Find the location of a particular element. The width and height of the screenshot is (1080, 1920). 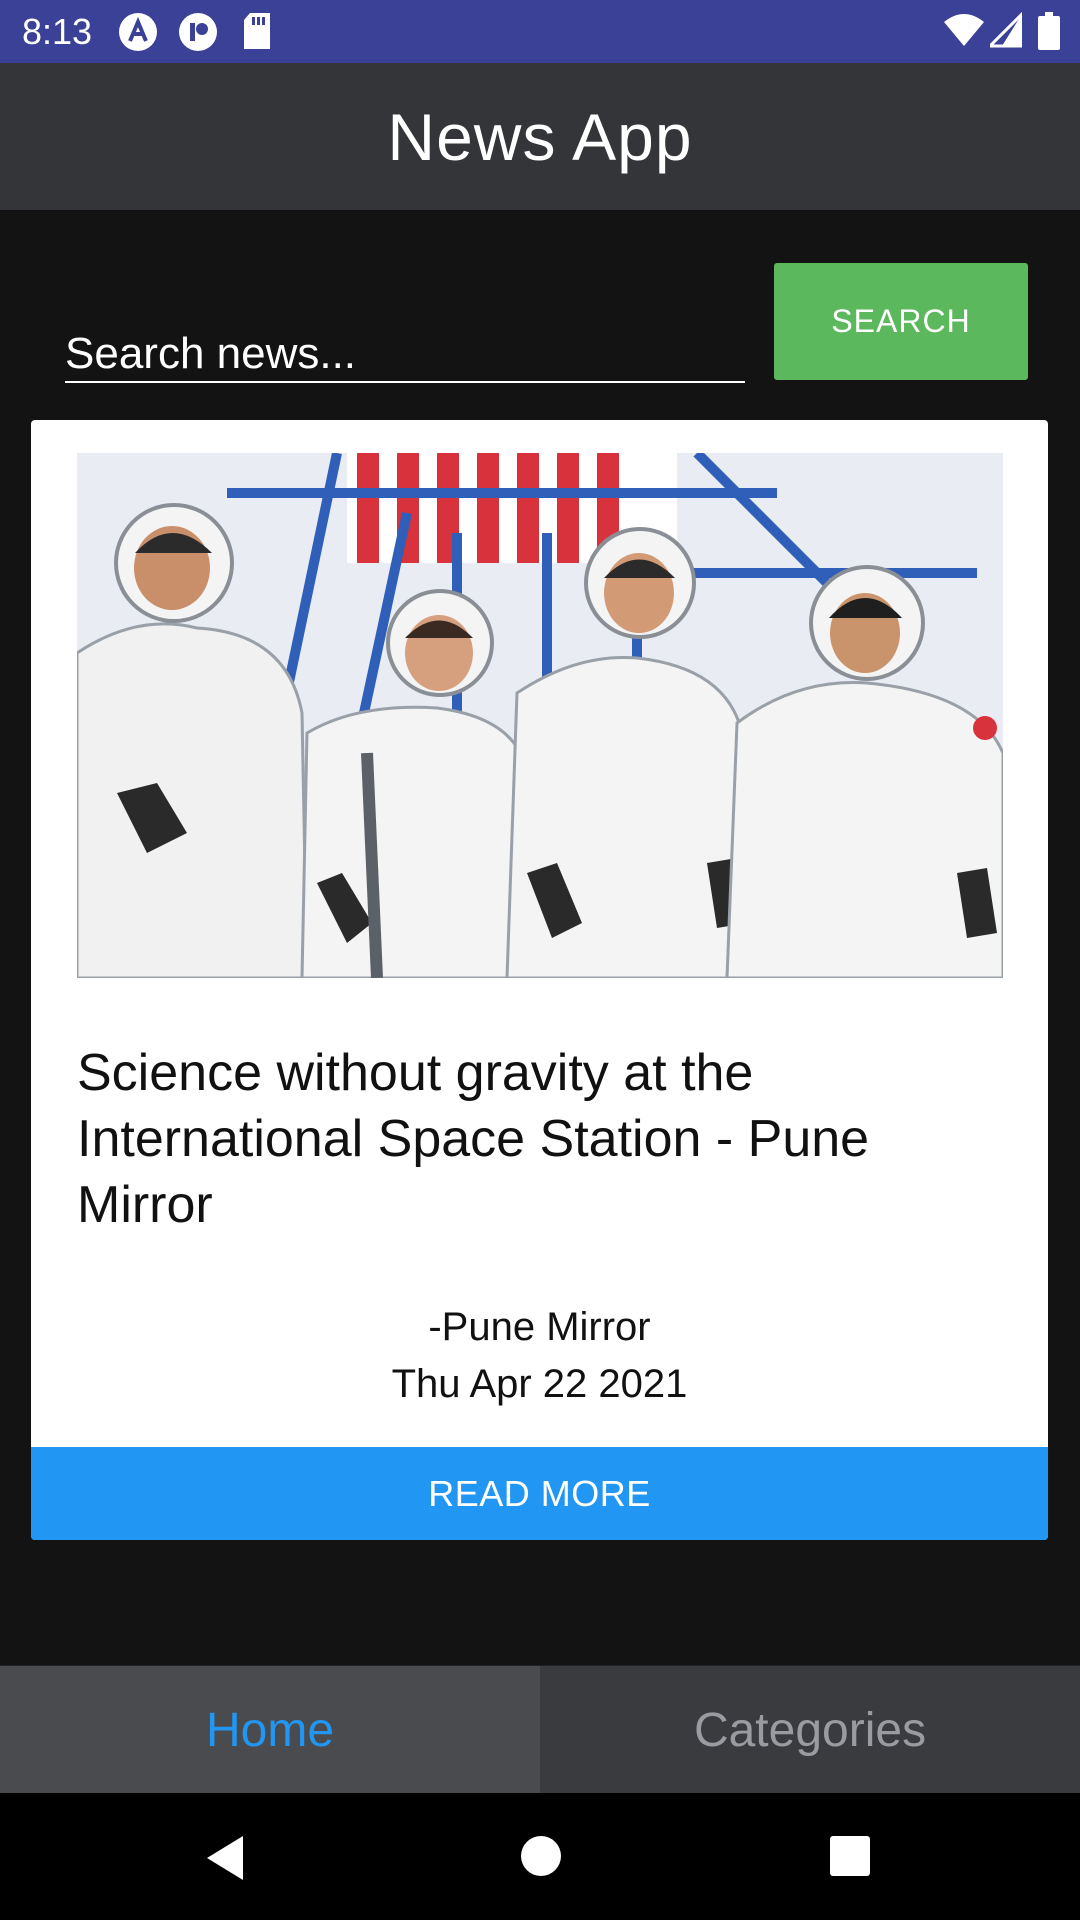

system-nav-bar is located at coordinates (540, 1856).